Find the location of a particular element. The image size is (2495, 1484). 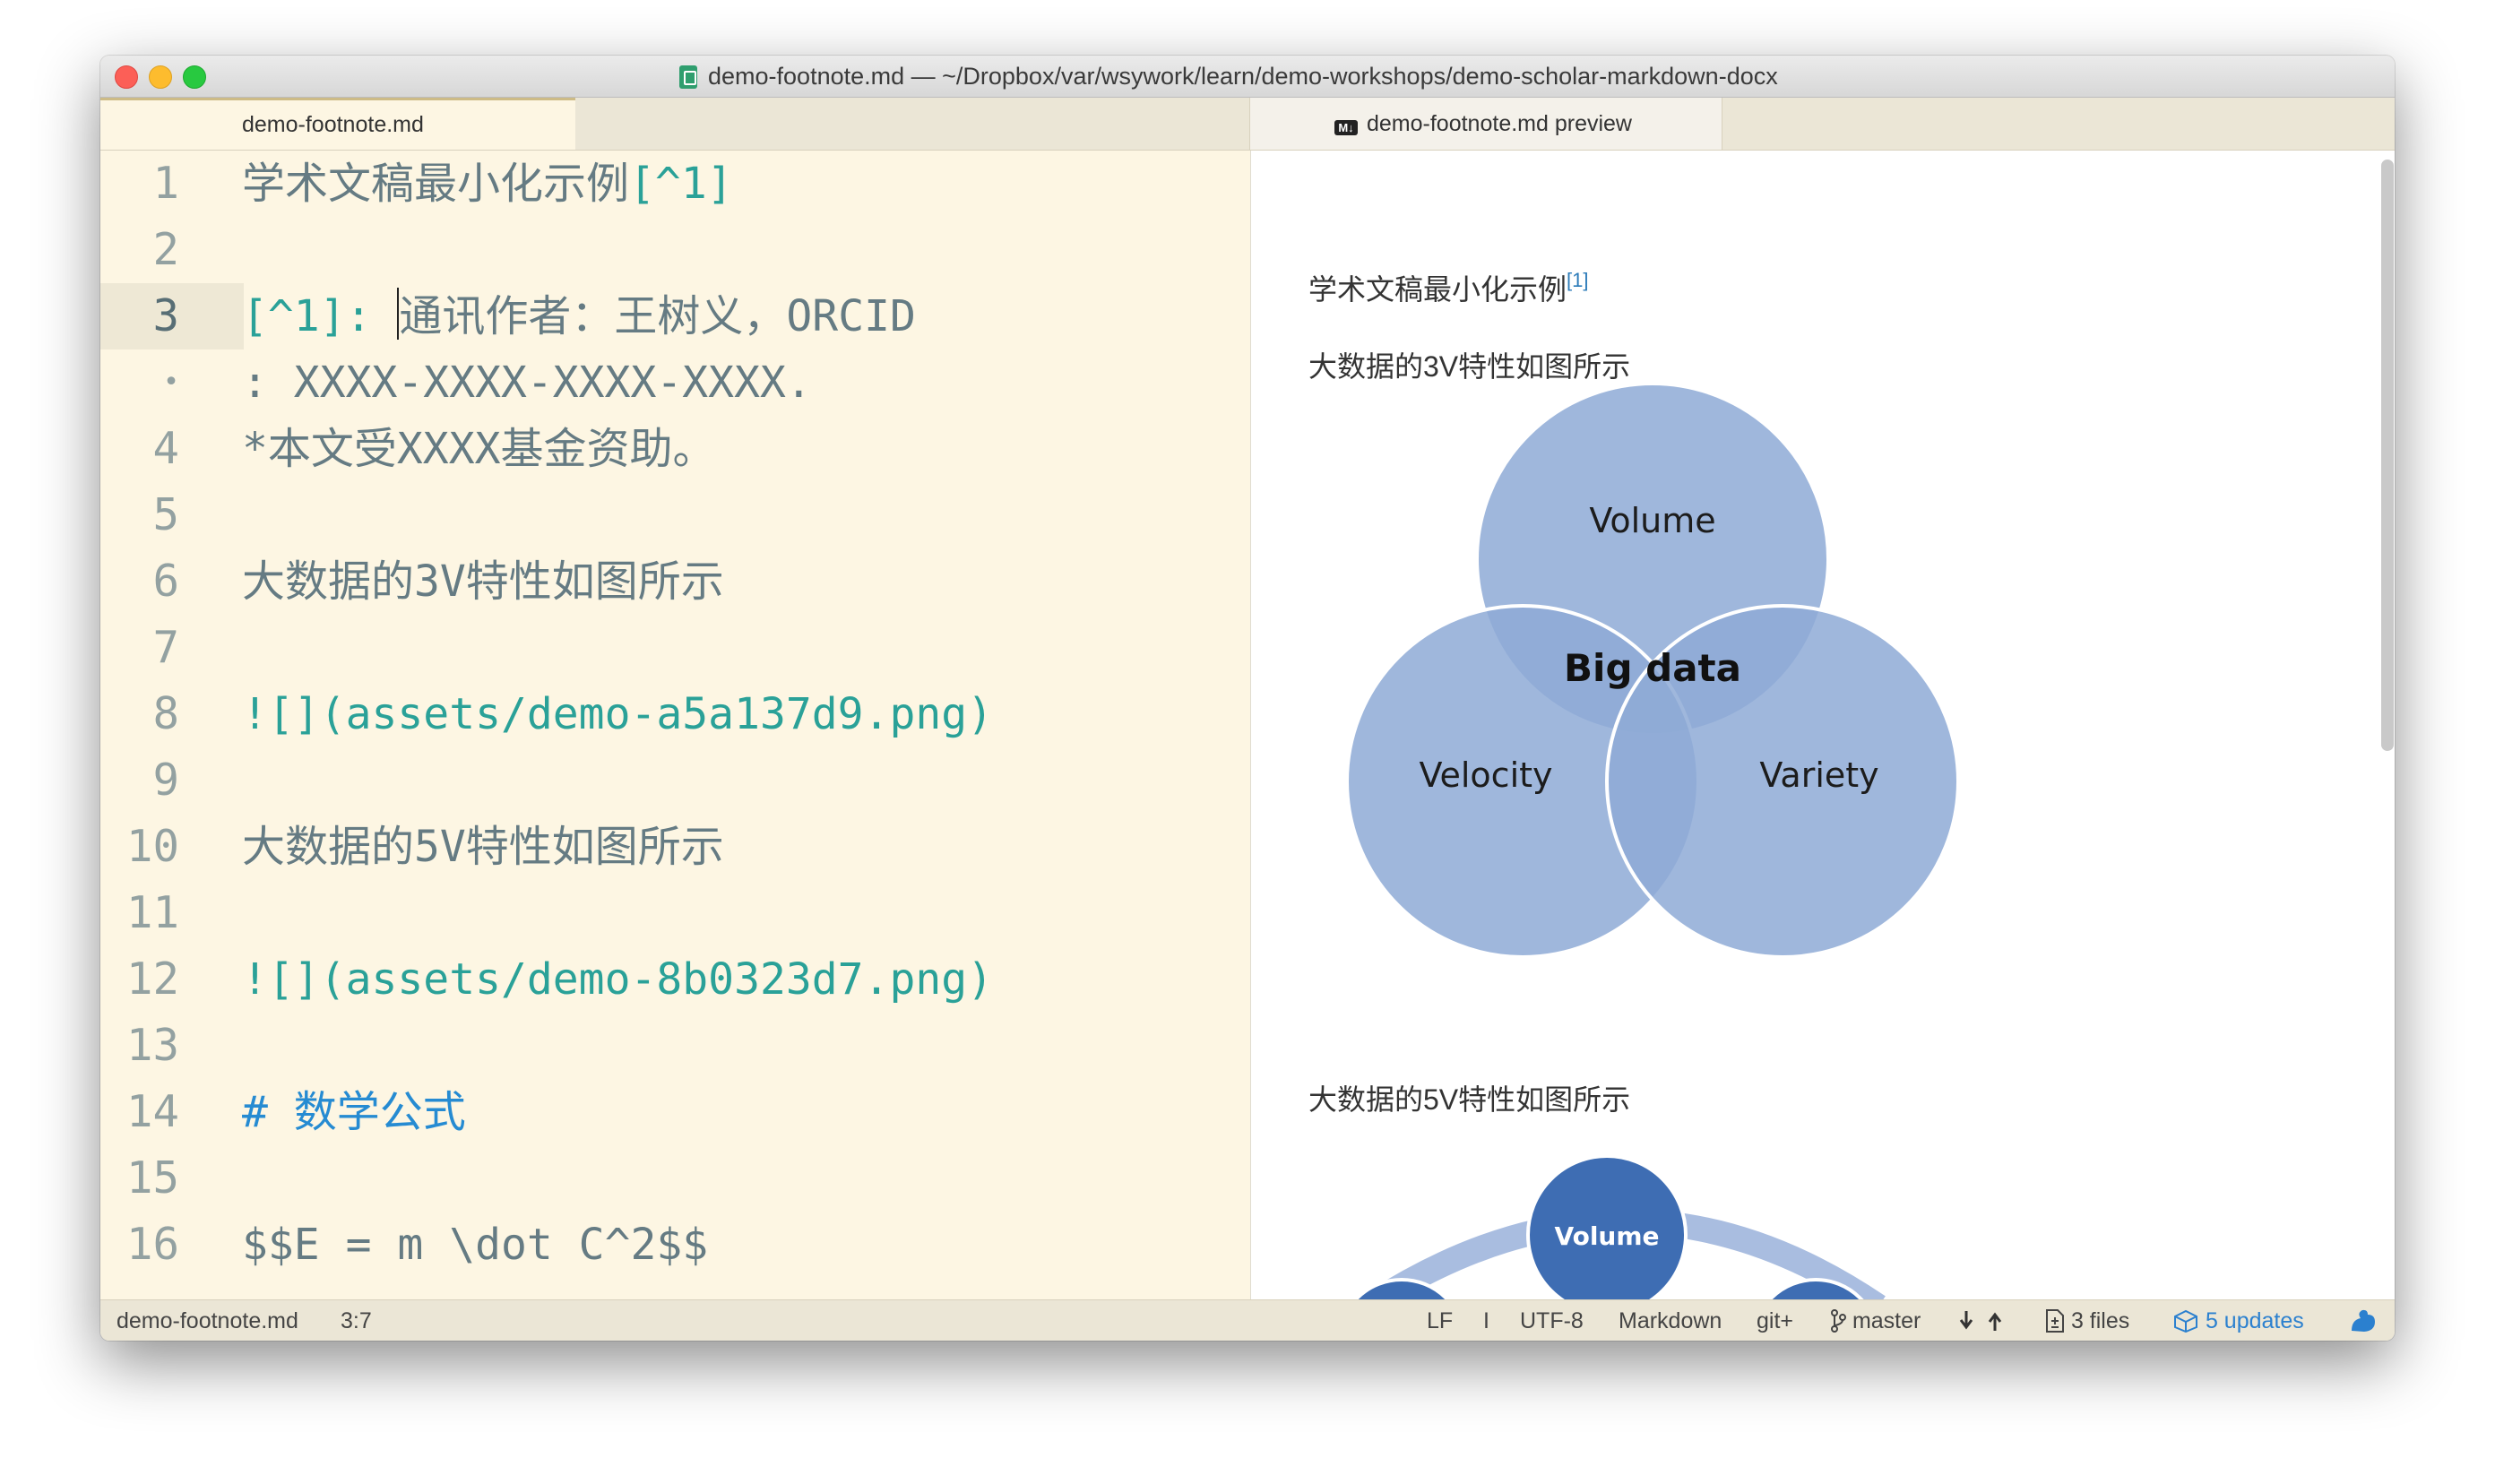

line-number: 9 is located at coordinates (165, 780).